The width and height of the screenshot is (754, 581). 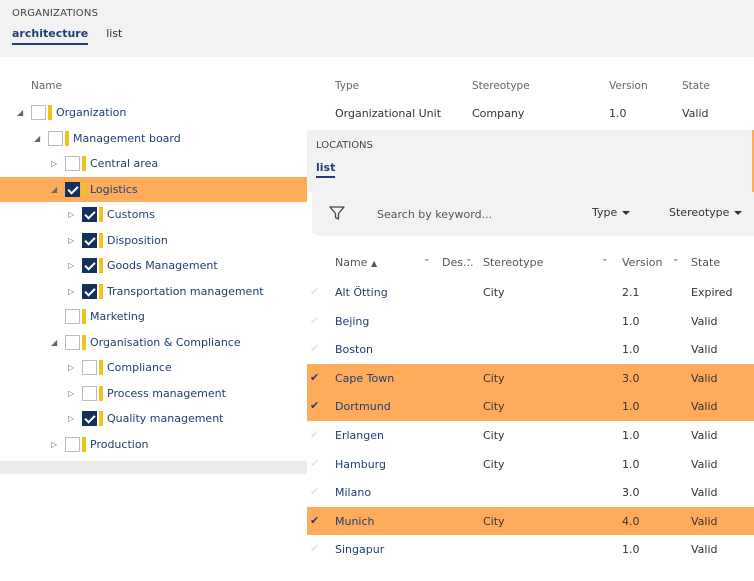 I want to click on tree-item-label: Process management, so click(x=166, y=393).